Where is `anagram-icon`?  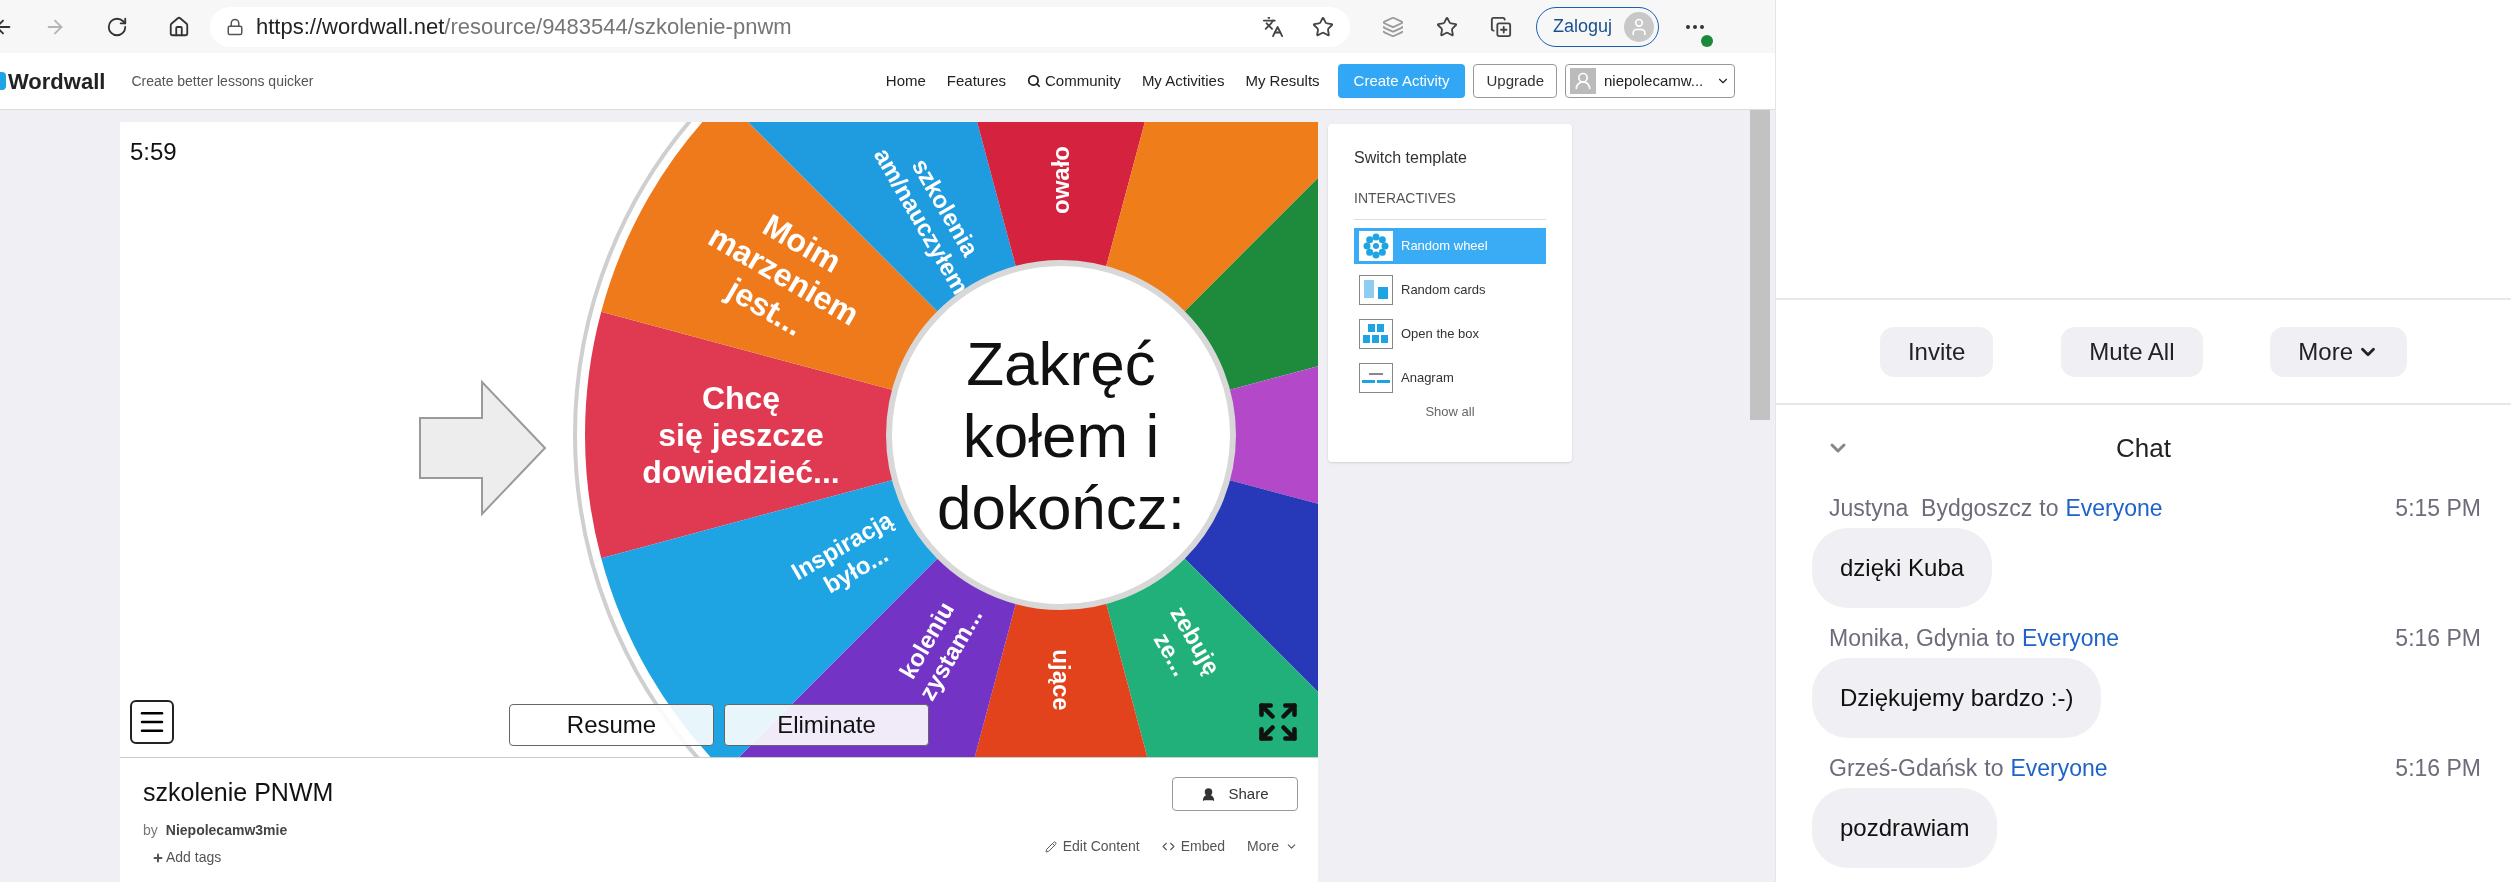
anagram-icon is located at coordinates (1376, 378).